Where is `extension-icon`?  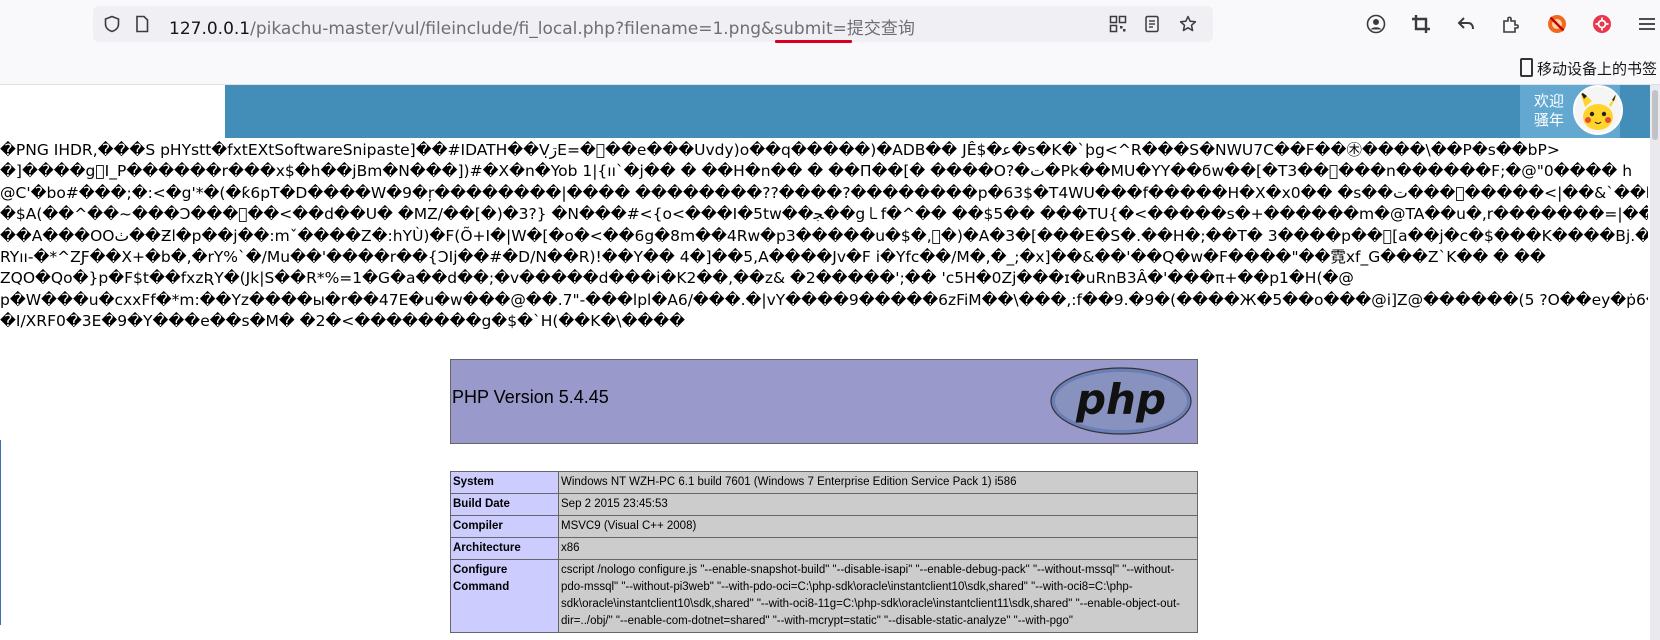 extension-icon is located at coordinates (1511, 25).